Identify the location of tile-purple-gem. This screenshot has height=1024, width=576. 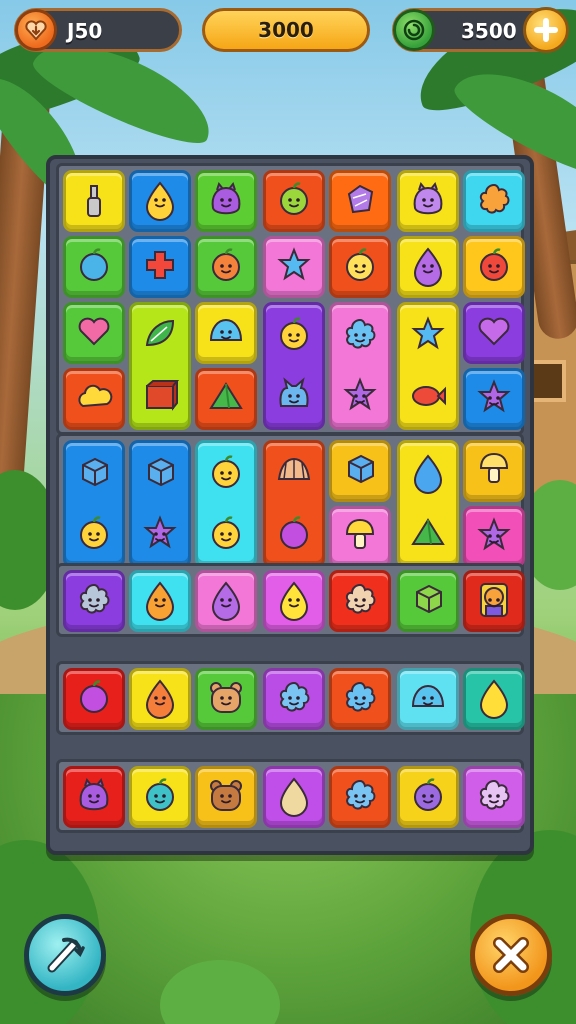
(360, 201).